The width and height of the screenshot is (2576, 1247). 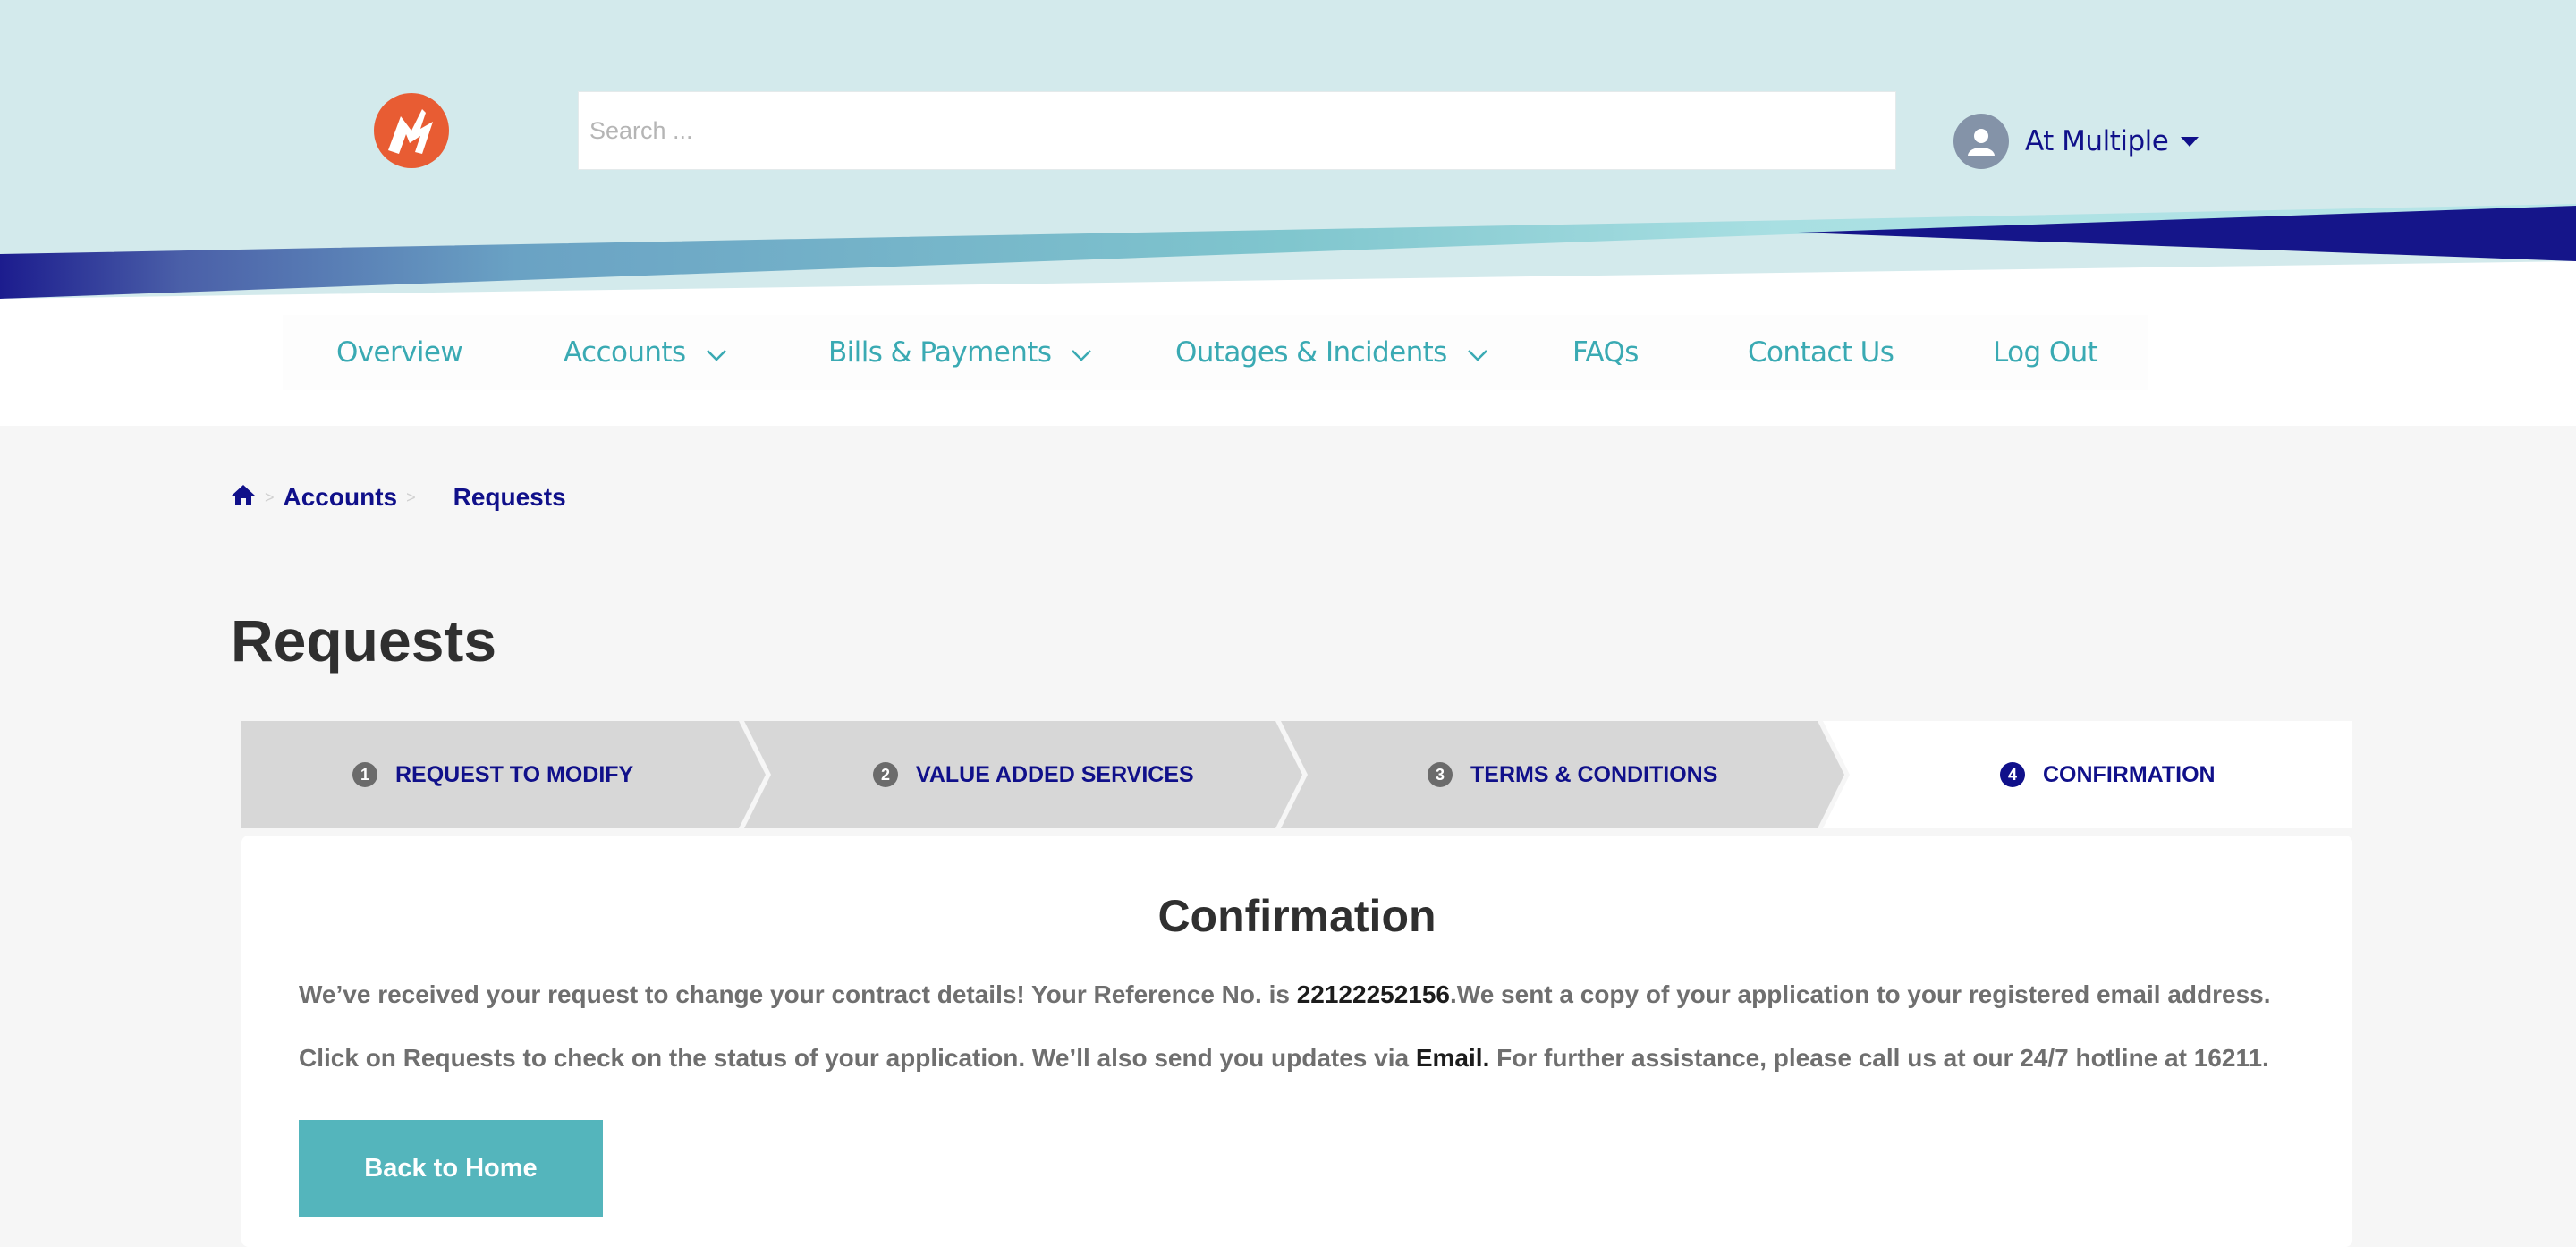 I want to click on nav-item-outages-incidents: Outages & Incidents, so click(x=1331, y=352).